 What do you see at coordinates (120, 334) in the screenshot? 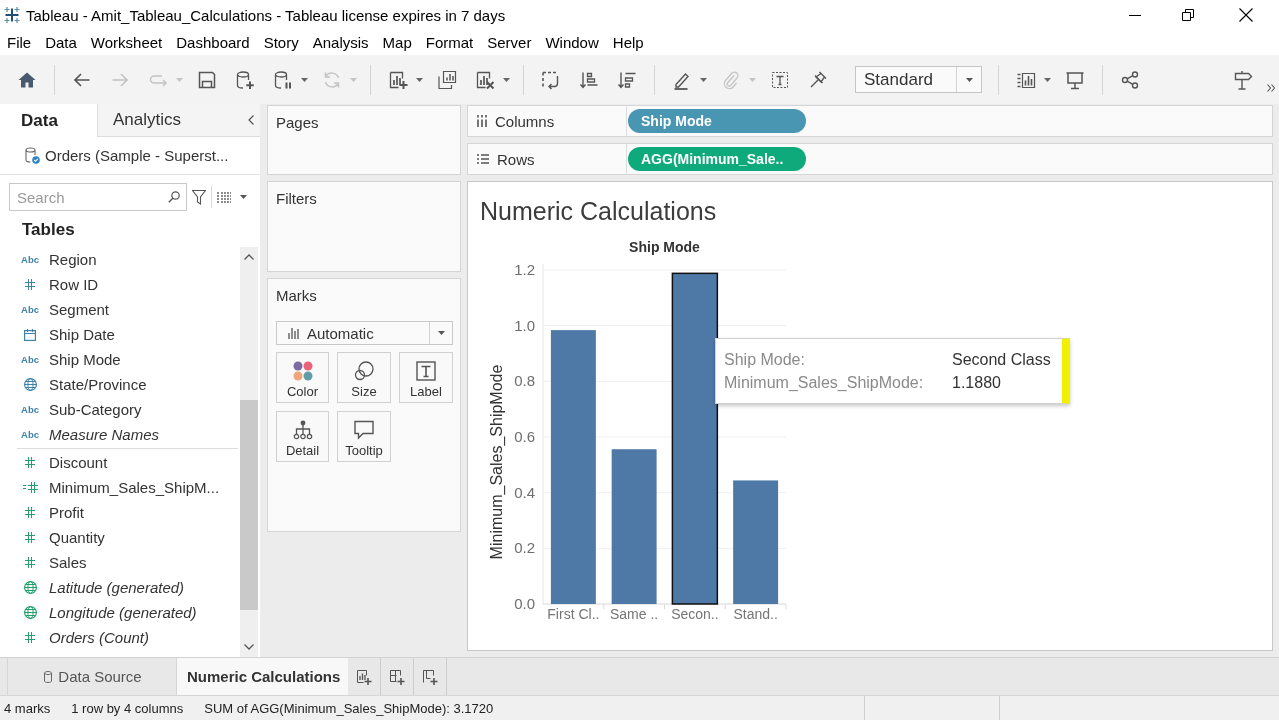
I see `field-item: Ship Date` at bounding box center [120, 334].